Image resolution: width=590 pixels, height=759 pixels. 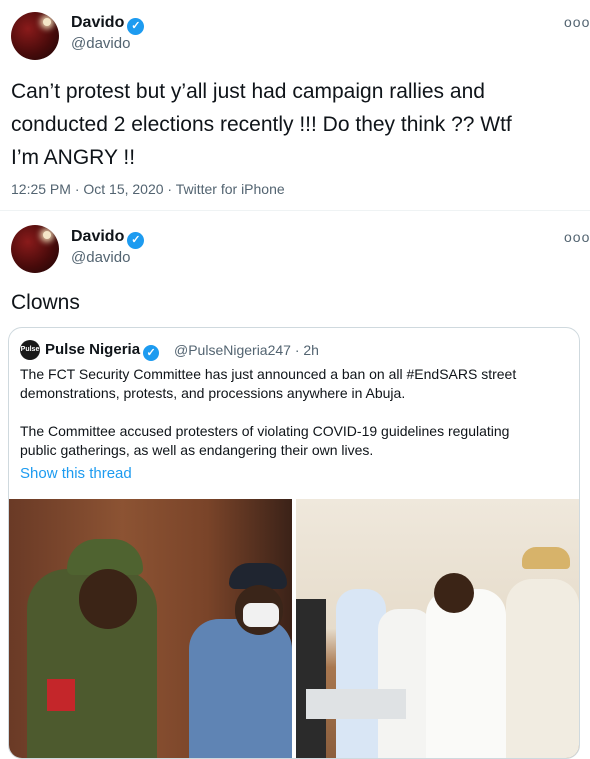 I want to click on quoted-display-name: Pulse Nigeria ✓, so click(x=102, y=351).